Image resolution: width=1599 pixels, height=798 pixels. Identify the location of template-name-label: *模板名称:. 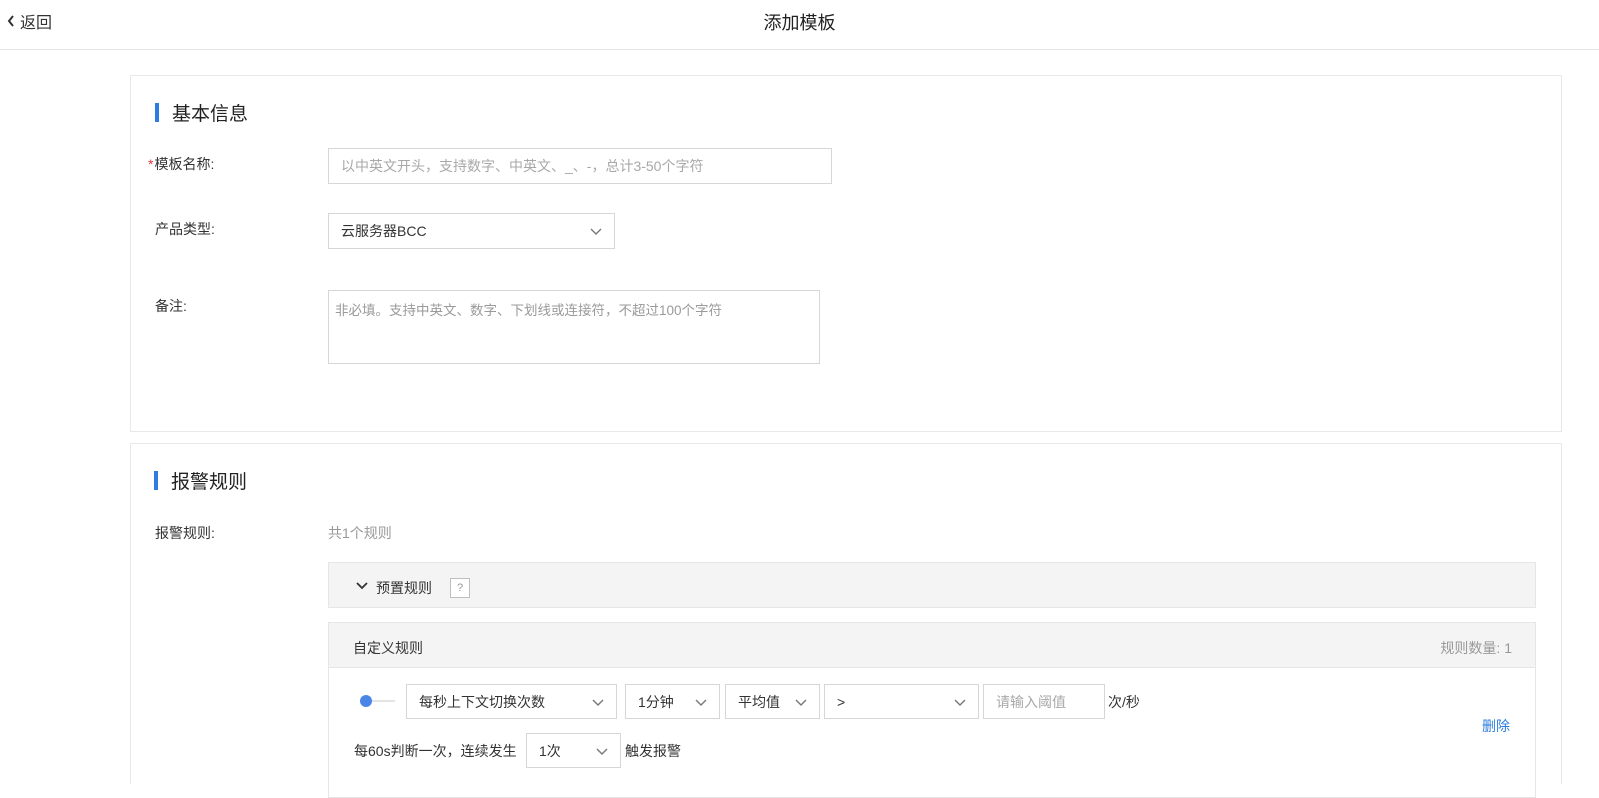
(181, 164).